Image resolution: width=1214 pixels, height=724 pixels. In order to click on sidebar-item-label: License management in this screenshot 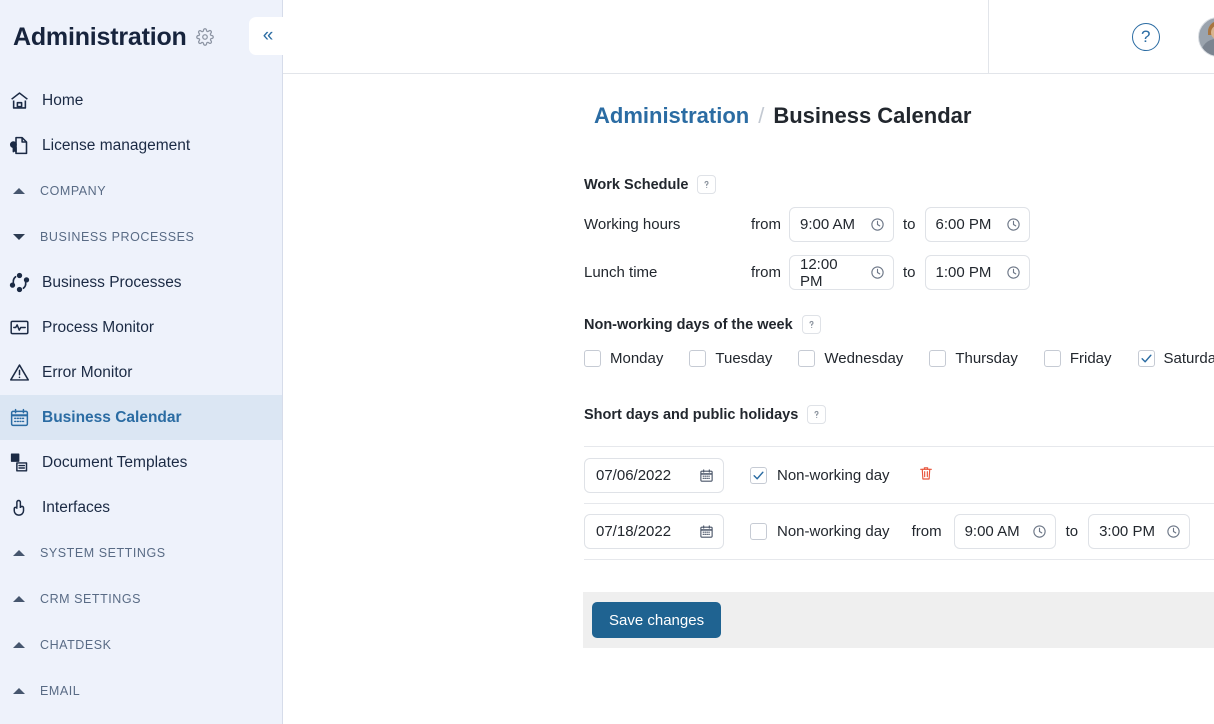, I will do `click(116, 145)`.